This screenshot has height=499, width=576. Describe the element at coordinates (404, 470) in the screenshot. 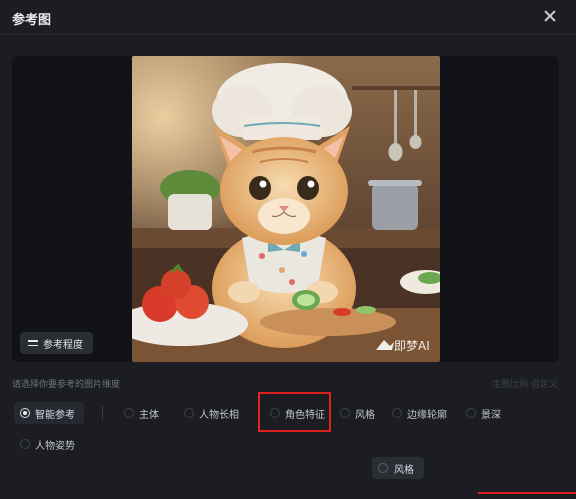

I see `tooltip-label: 风格` at that location.